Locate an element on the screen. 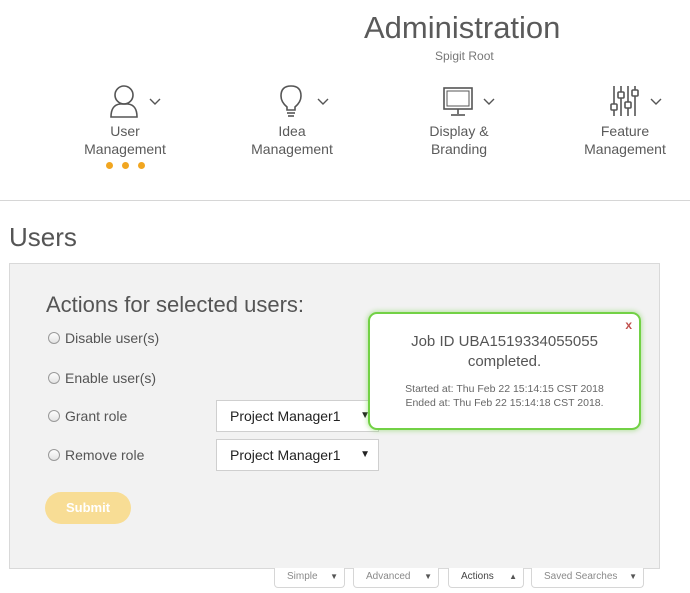  dropdown-arrow-icon: ▼ is located at coordinates (365, 454).